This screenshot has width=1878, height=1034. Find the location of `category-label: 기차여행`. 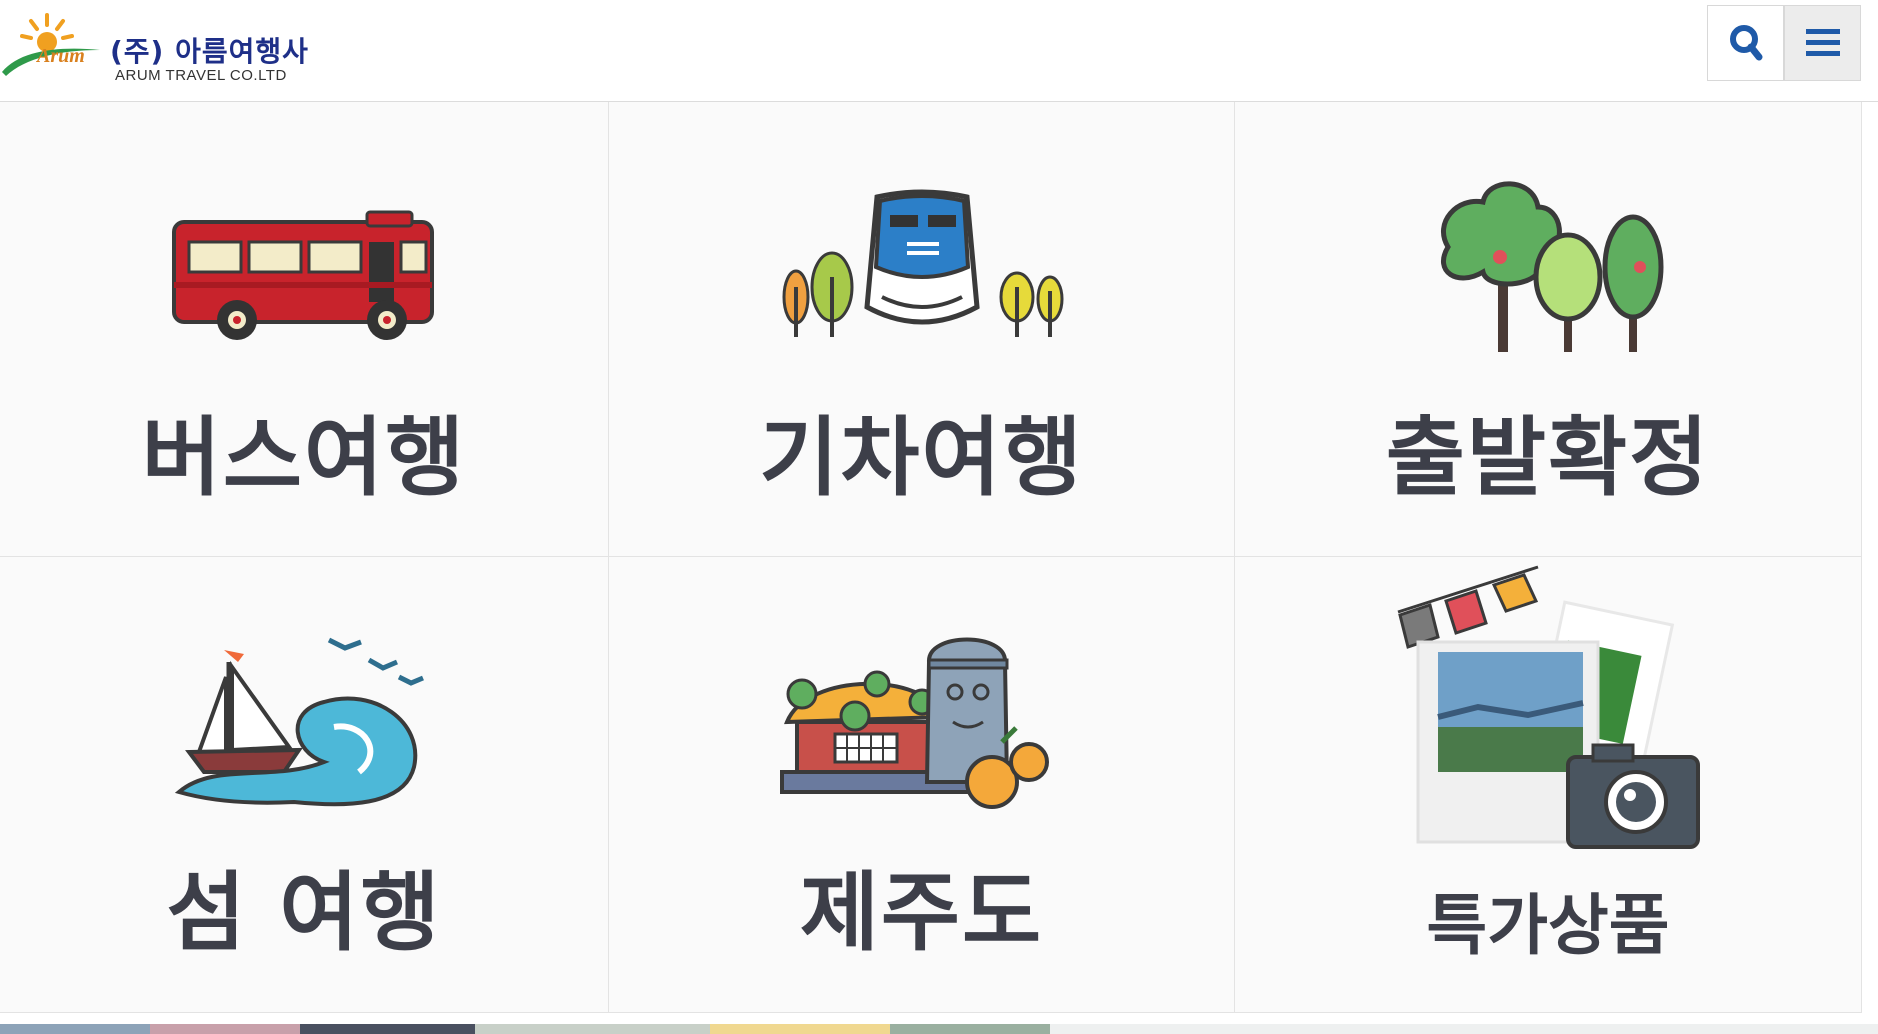

category-label: 기차여행 is located at coordinates (921, 458).